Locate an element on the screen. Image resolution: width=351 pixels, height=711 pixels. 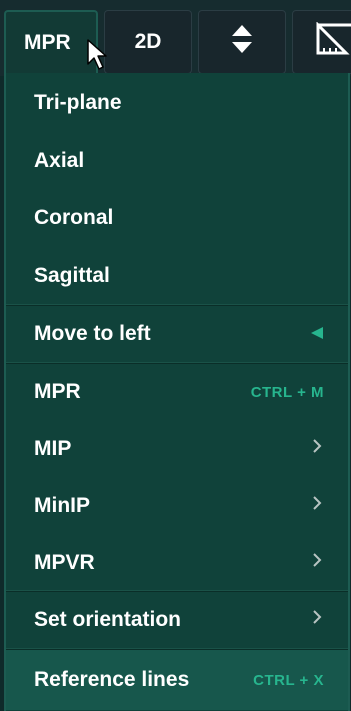
menu-item-tri-plane: Tri-plane is located at coordinates (177, 103).